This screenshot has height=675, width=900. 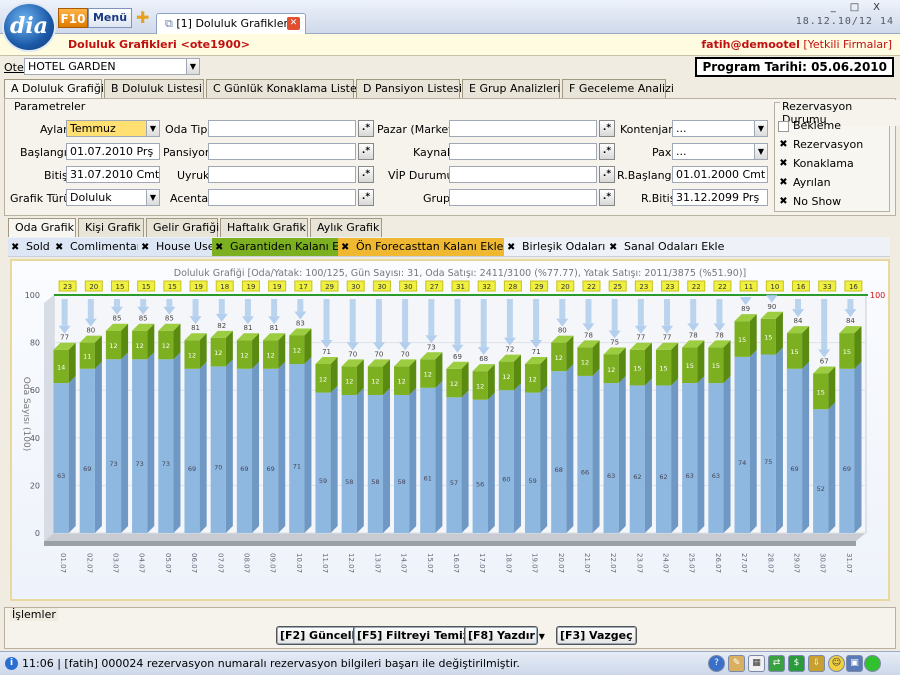 I want to click on rez-ayrılan-checkbox: ✖ Ayrılan, so click(x=804, y=182).